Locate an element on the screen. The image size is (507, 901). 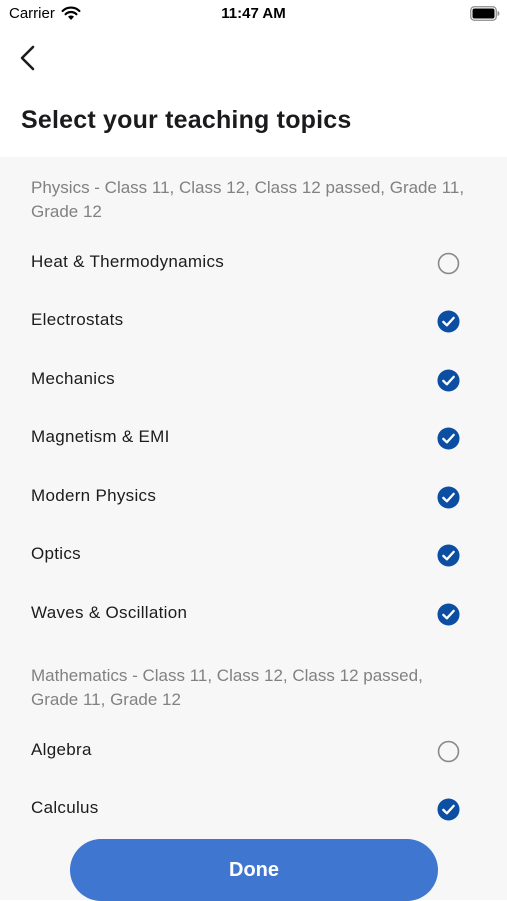
topic-label: Algebra is located at coordinates (61, 749).